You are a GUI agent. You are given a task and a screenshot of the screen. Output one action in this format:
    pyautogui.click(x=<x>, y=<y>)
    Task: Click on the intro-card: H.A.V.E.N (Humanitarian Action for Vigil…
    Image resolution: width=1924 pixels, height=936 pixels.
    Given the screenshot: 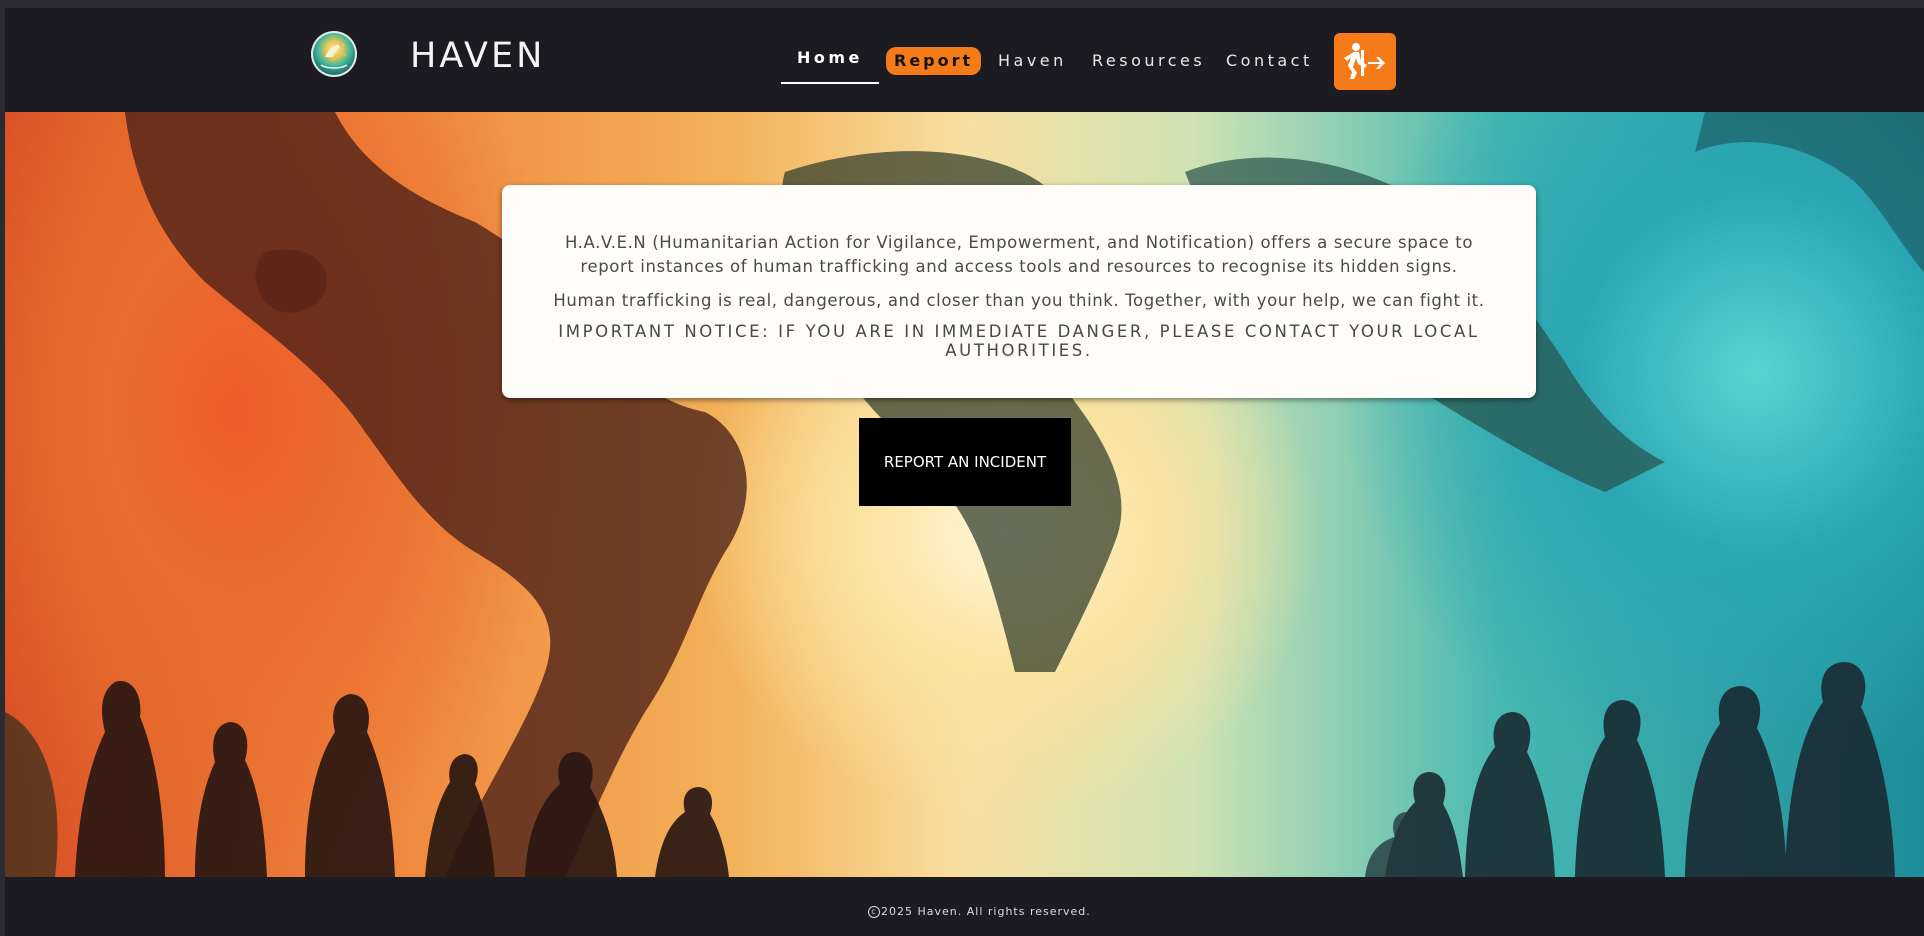 What is the action you would take?
    pyautogui.click(x=1019, y=291)
    